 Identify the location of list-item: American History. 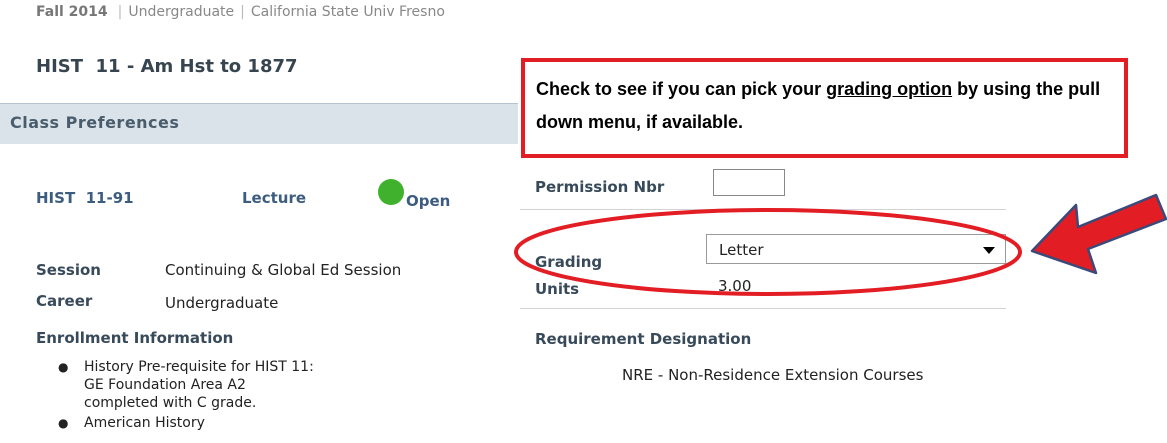
(191, 423).